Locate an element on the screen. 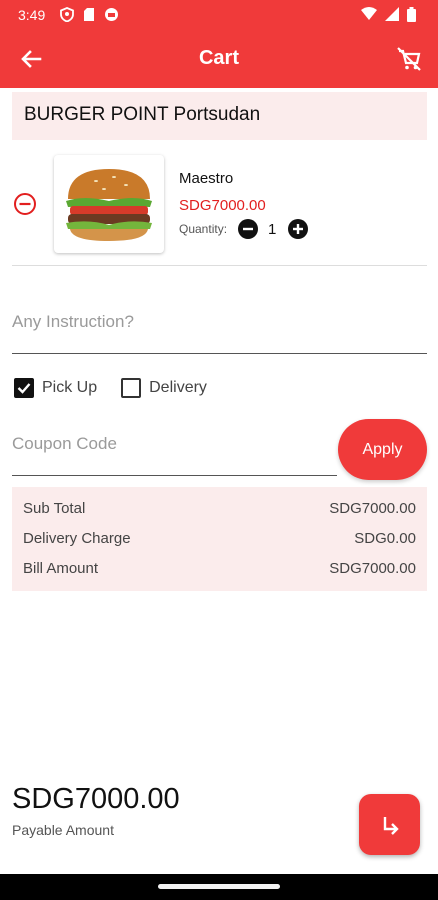 This screenshot has height=900, width=438. remove-cart-icon is located at coordinates (409, 59).